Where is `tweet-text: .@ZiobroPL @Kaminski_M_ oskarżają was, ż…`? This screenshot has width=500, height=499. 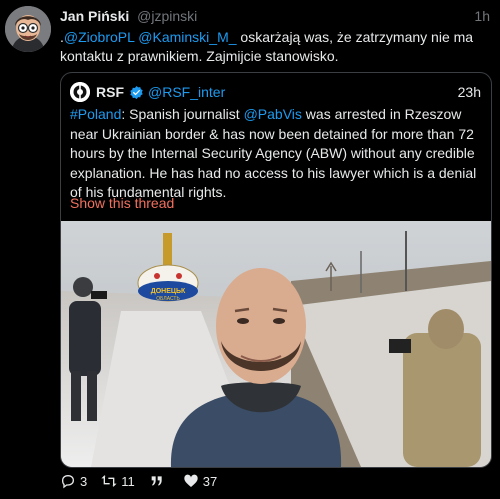 tweet-text: .@ZiobroPL @Kaminski_M_ oskarżają was, ż… is located at coordinates (274, 47).